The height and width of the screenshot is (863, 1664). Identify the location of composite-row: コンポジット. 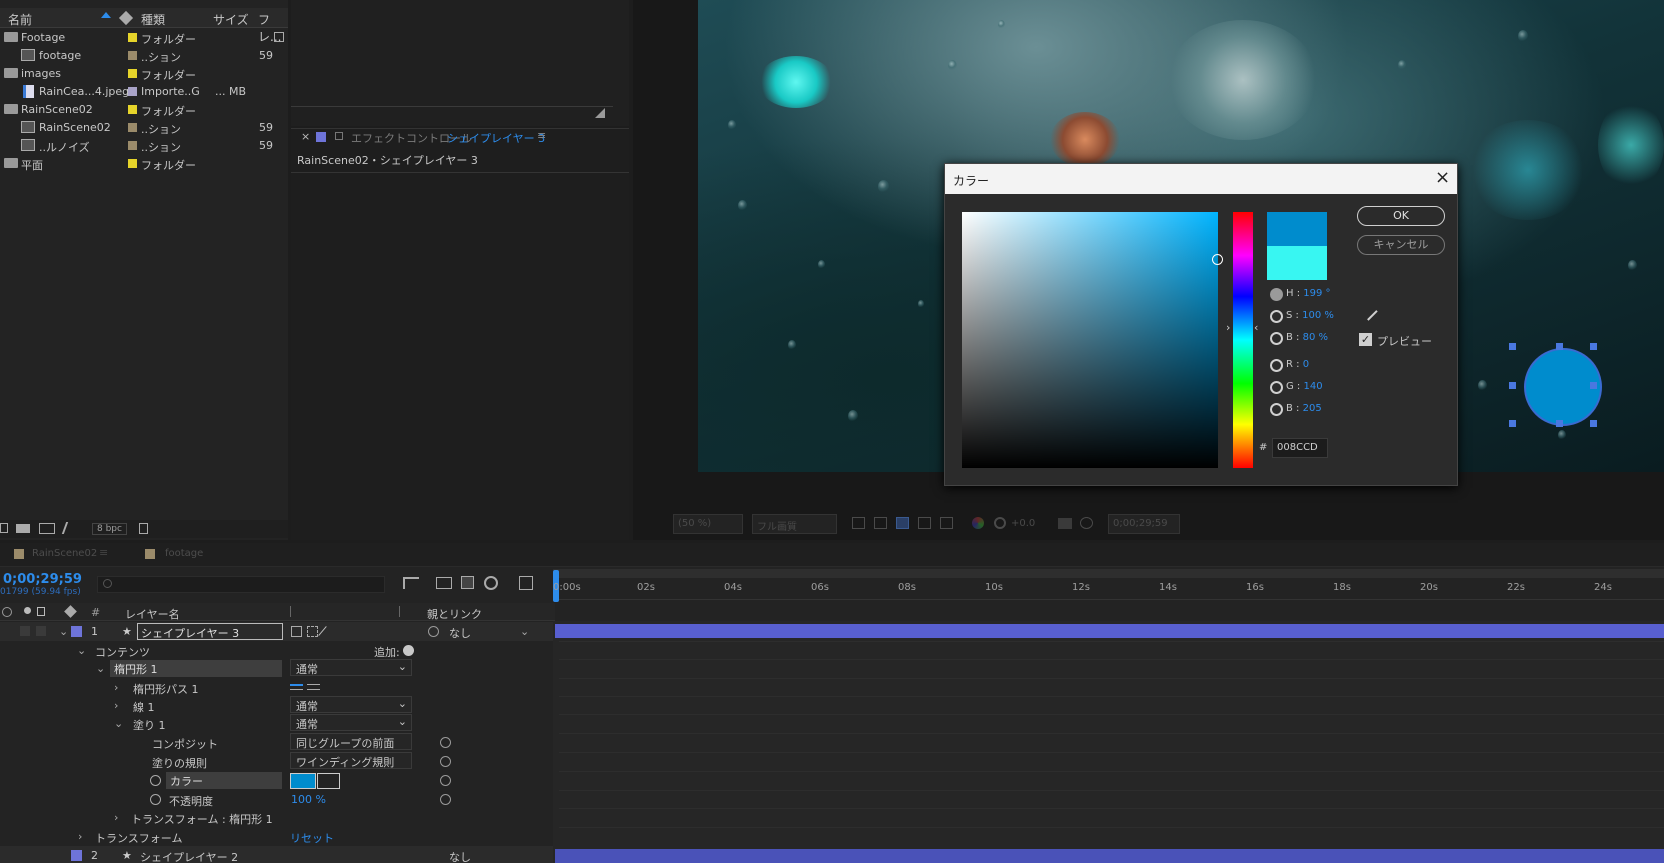
(277, 742).